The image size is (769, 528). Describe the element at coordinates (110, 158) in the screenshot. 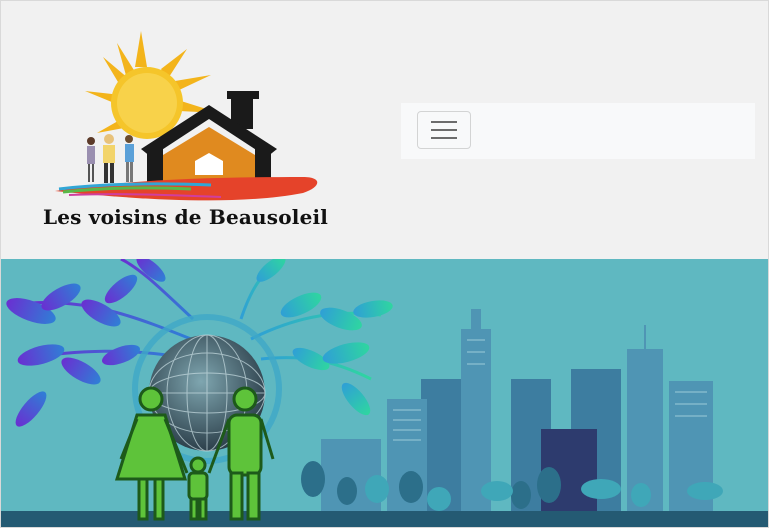

I see `family-people-icon` at that location.